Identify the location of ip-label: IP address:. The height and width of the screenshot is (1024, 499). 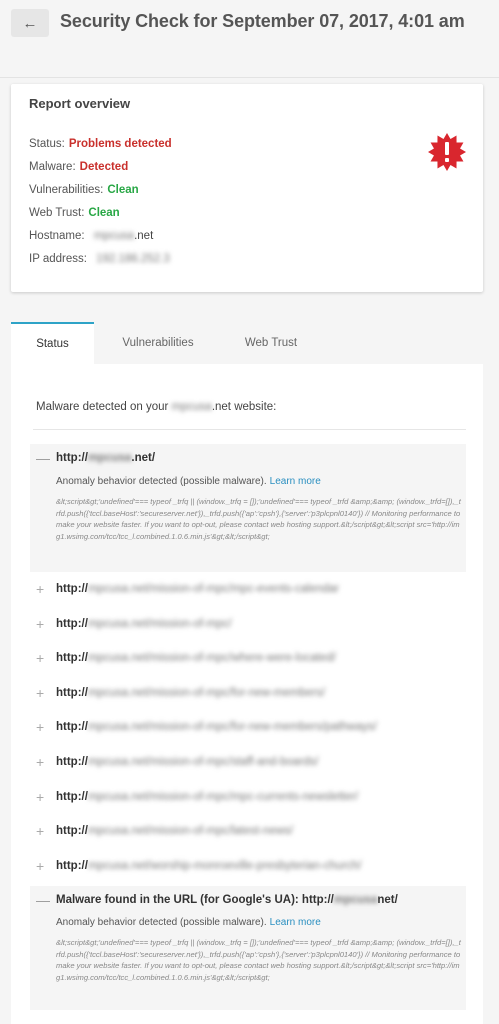
(58, 259).